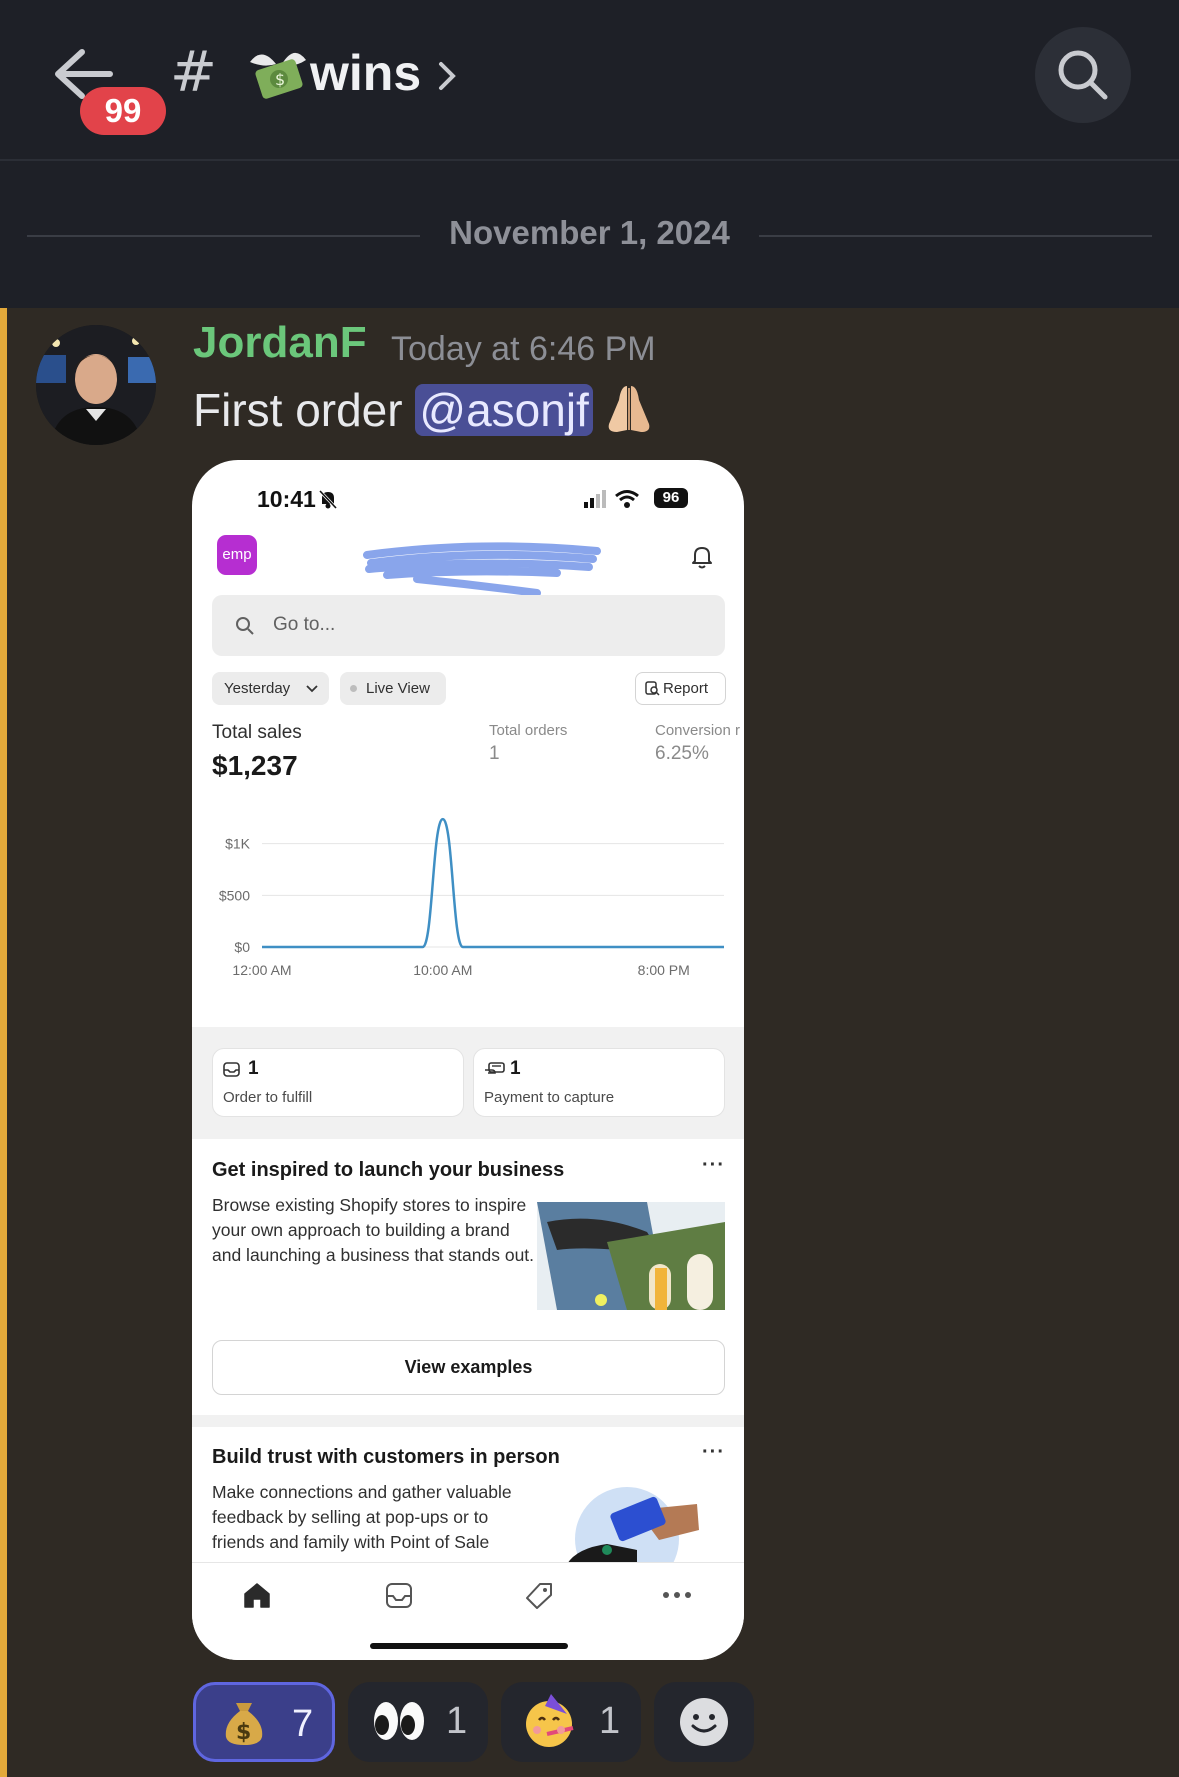  I want to click on total-sales-value: $1,237, so click(255, 765).